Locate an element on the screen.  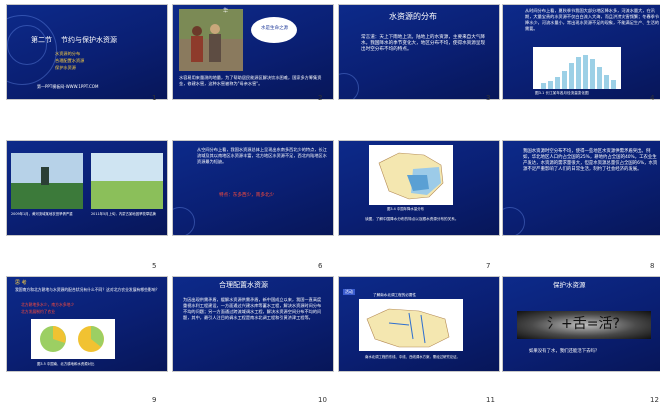
slide-number: 2 is located at coordinates (320, 98).